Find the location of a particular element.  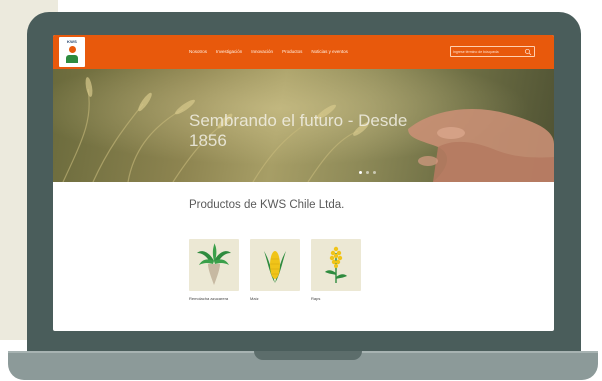

product-label: Raps is located at coordinates (316, 298).